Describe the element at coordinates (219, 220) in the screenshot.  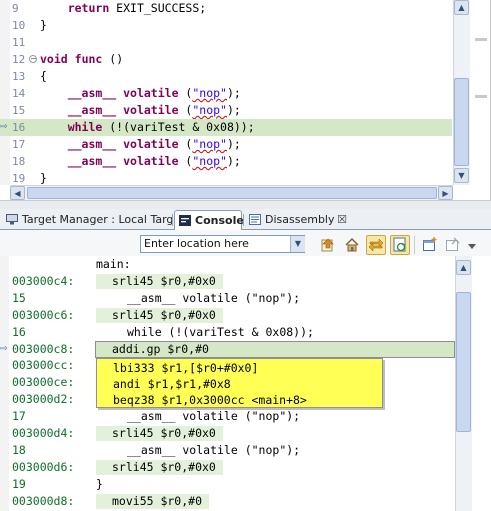
I see `tab-label: Console` at that location.